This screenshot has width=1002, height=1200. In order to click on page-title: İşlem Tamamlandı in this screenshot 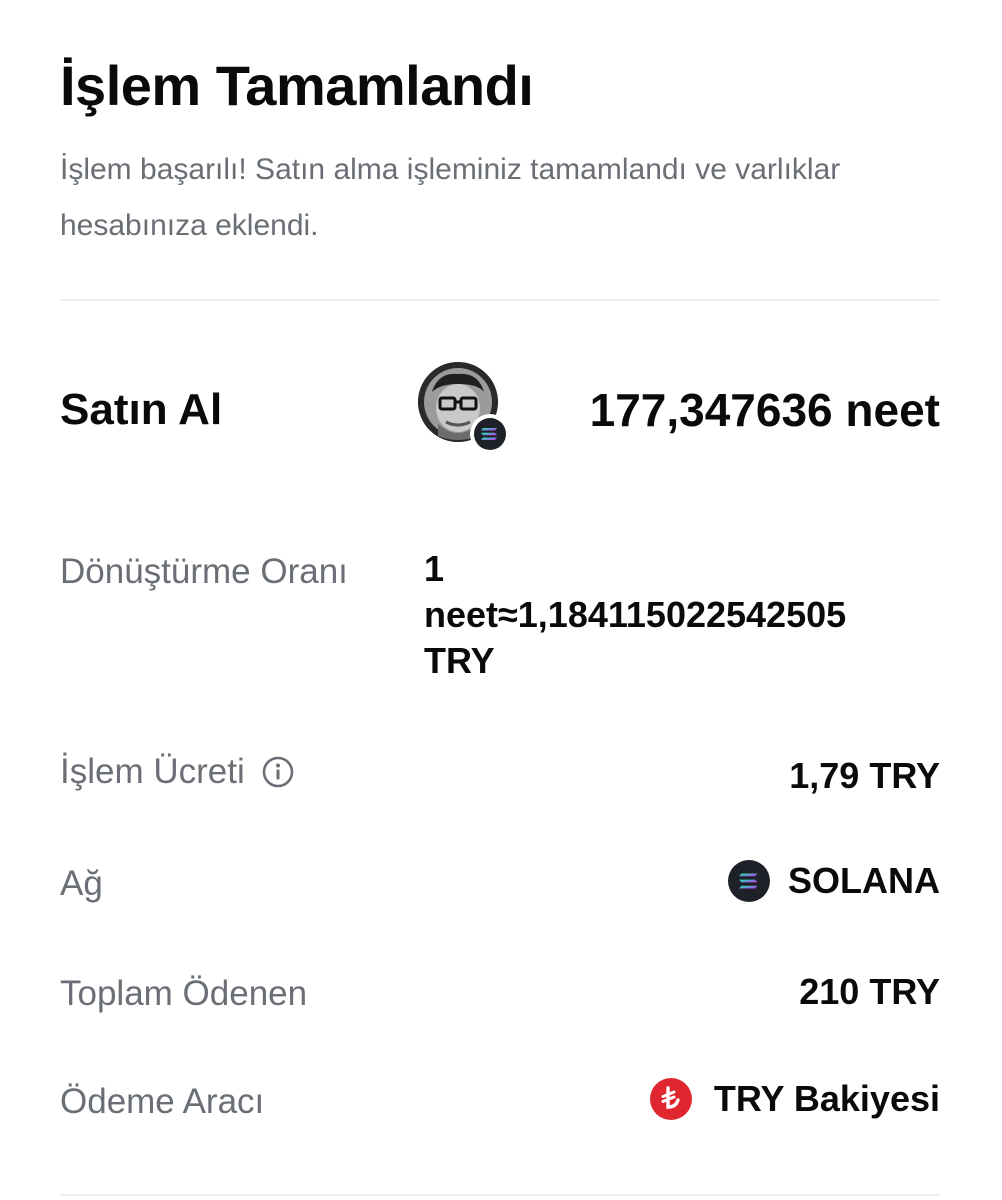, I will do `click(297, 85)`.